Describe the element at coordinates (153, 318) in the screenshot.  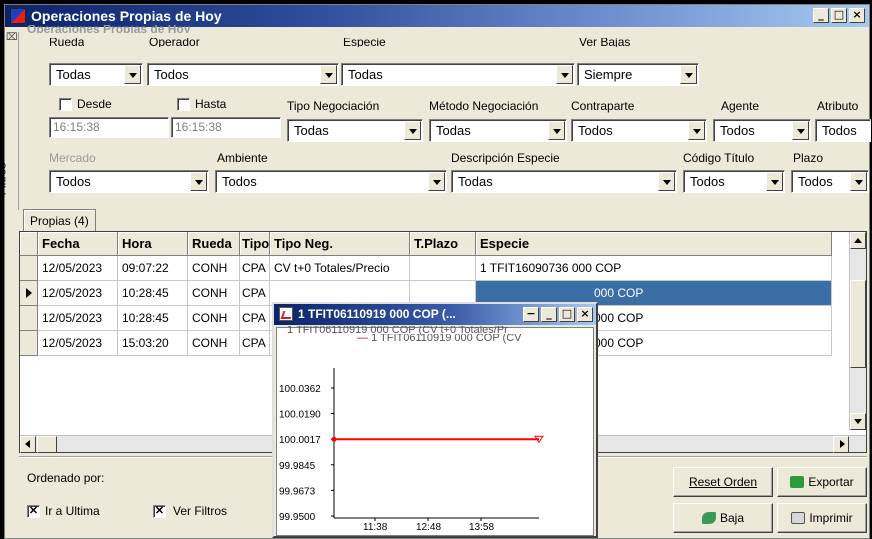
I see `cell-hora: 10:28:45` at that location.